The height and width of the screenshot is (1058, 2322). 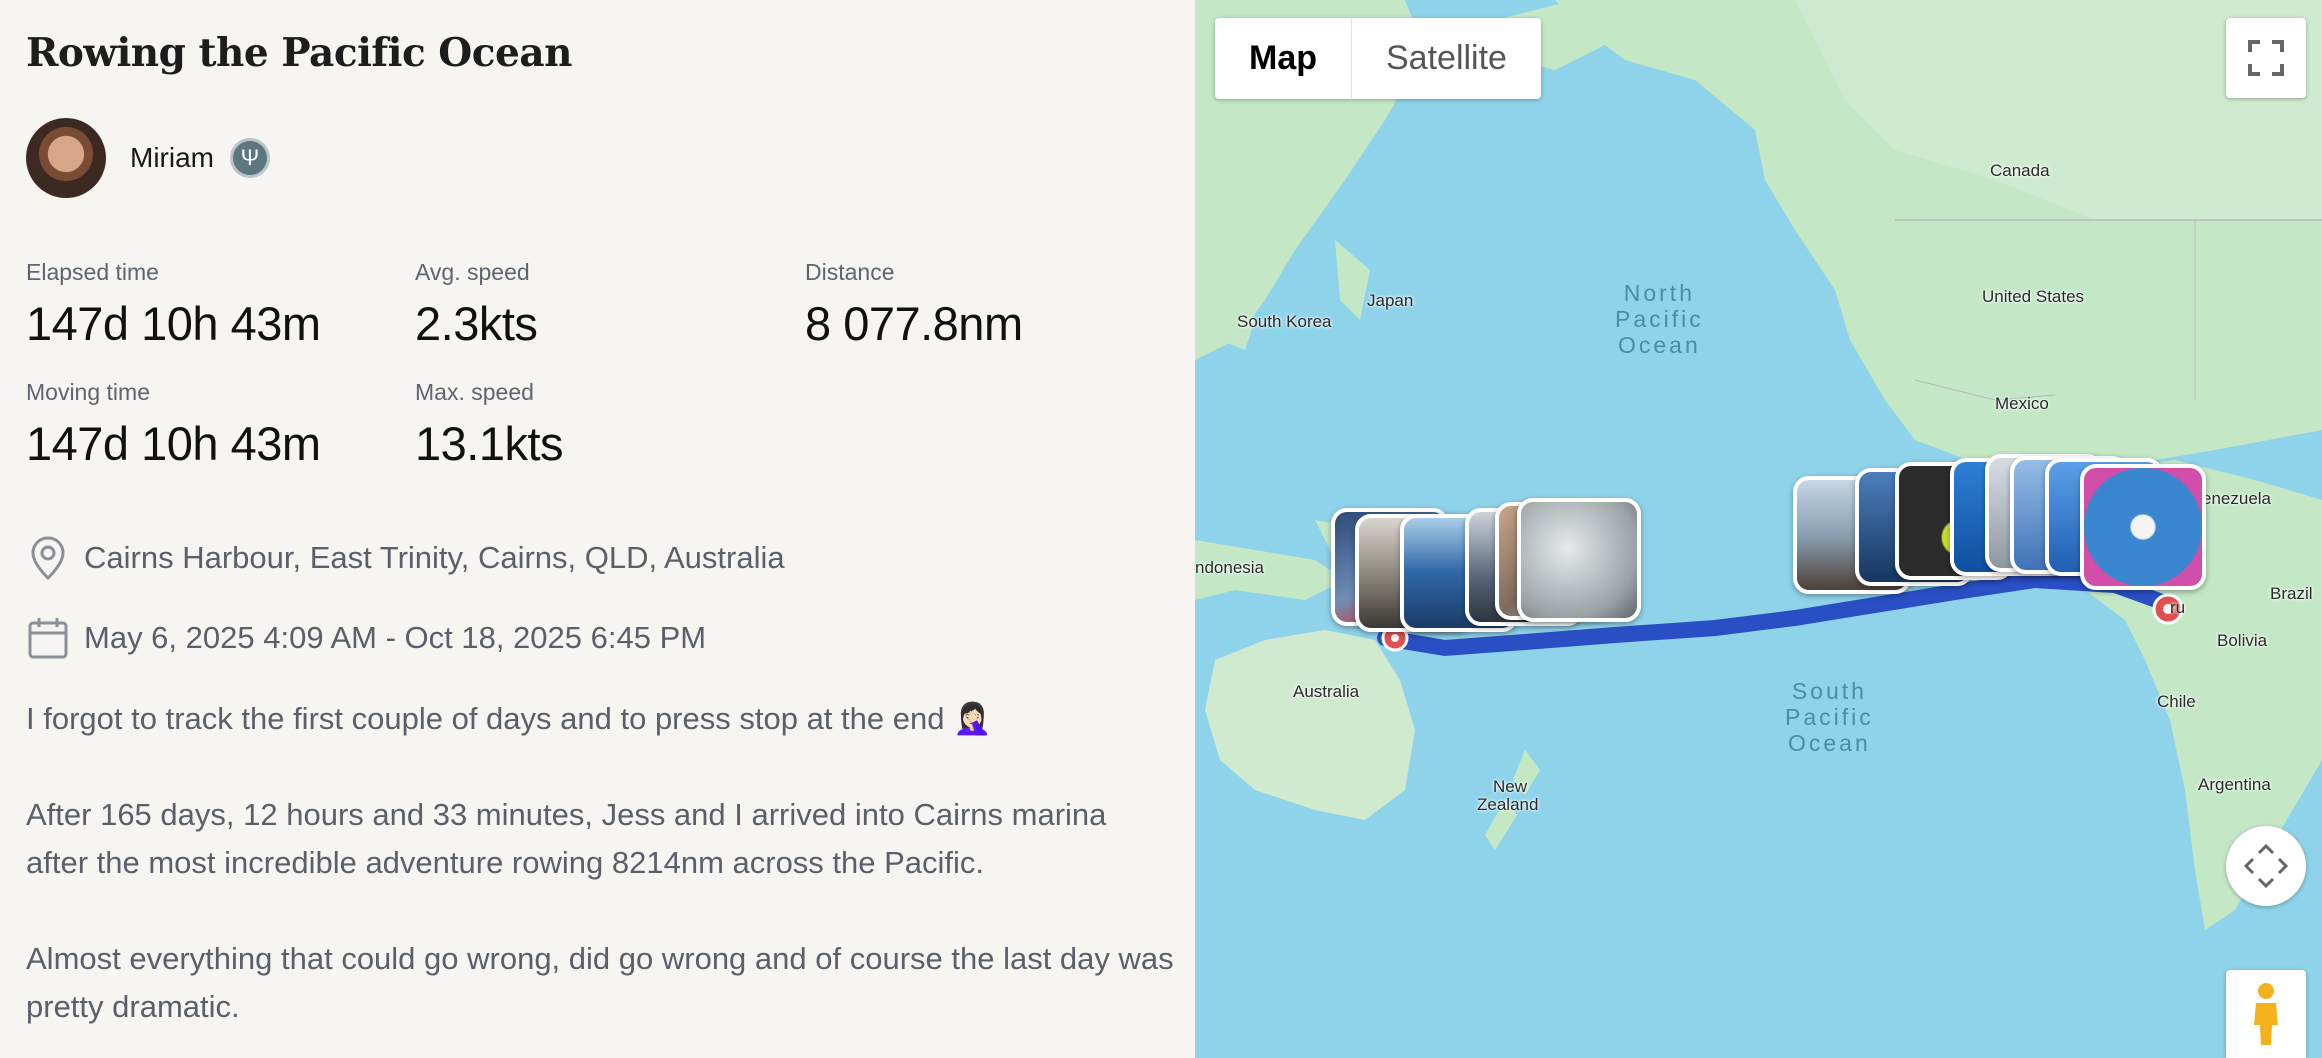 What do you see at coordinates (66, 158) in the screenshot?
I see `avatar` at bounding box center [66, 158].